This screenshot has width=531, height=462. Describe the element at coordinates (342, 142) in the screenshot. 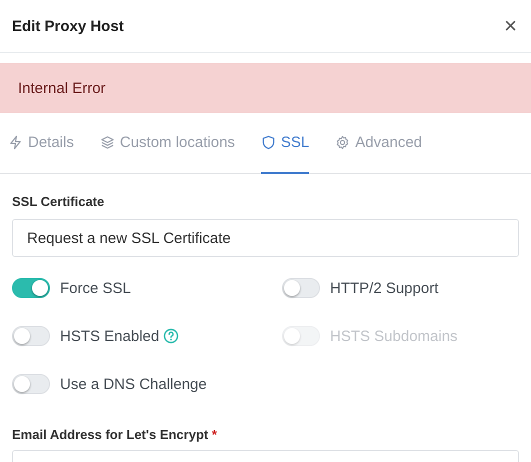

I see `settings-icon` at that location.